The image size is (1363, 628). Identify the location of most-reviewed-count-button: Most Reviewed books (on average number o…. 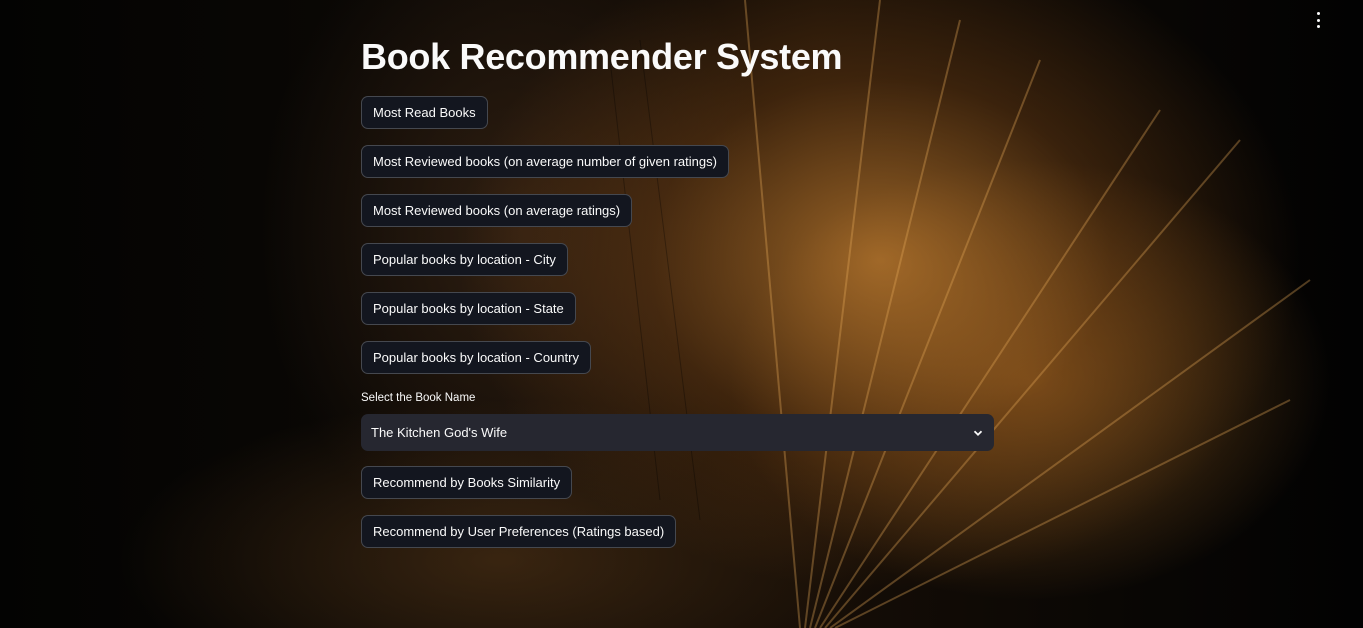
(545, 161).